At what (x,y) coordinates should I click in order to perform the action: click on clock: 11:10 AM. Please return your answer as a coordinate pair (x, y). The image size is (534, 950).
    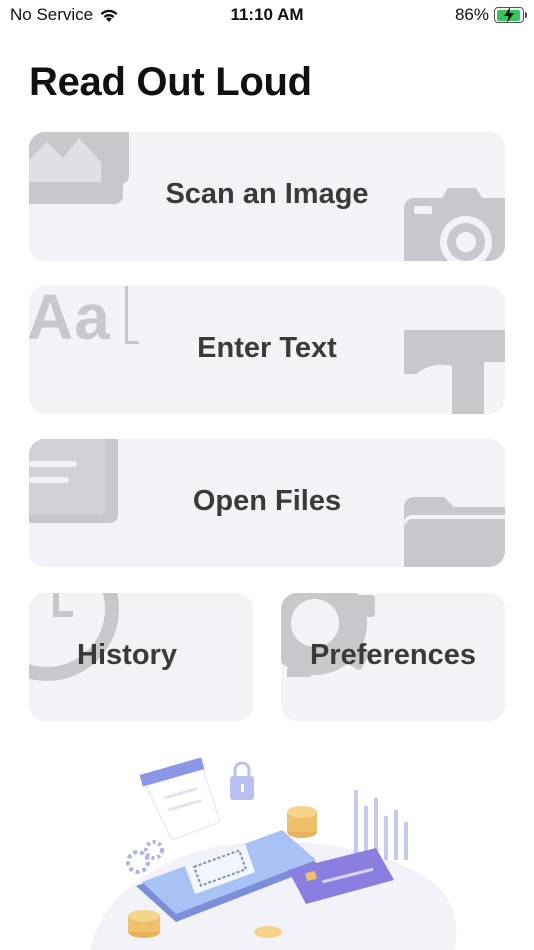
    Looking at the image, I should click on (267, 14).